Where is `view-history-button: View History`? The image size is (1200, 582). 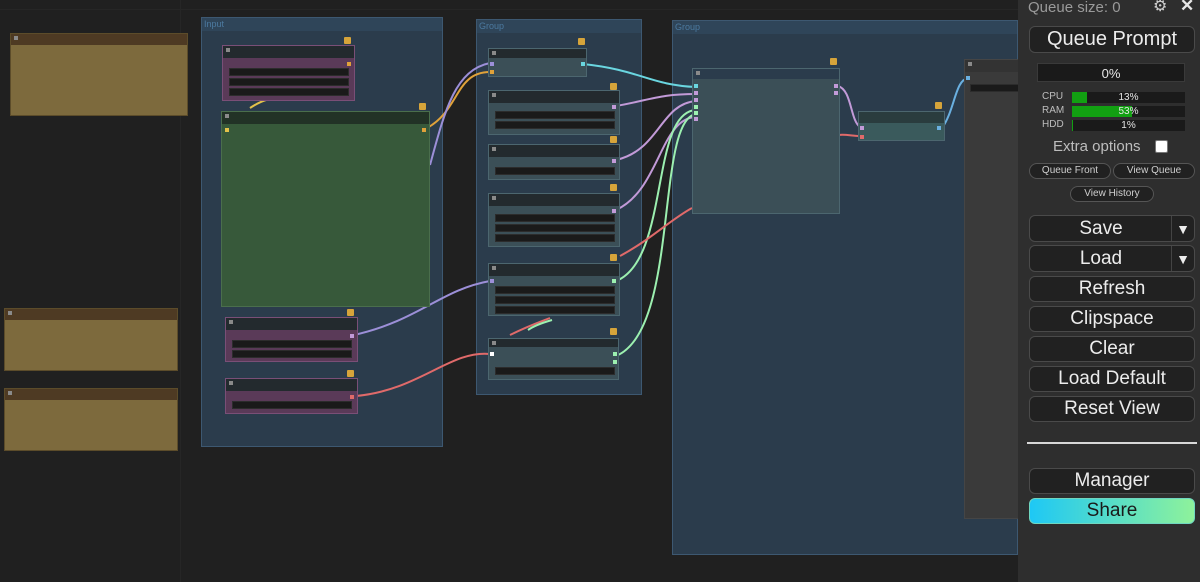
view-history-button: View History is located at coordinates (1112, 194).